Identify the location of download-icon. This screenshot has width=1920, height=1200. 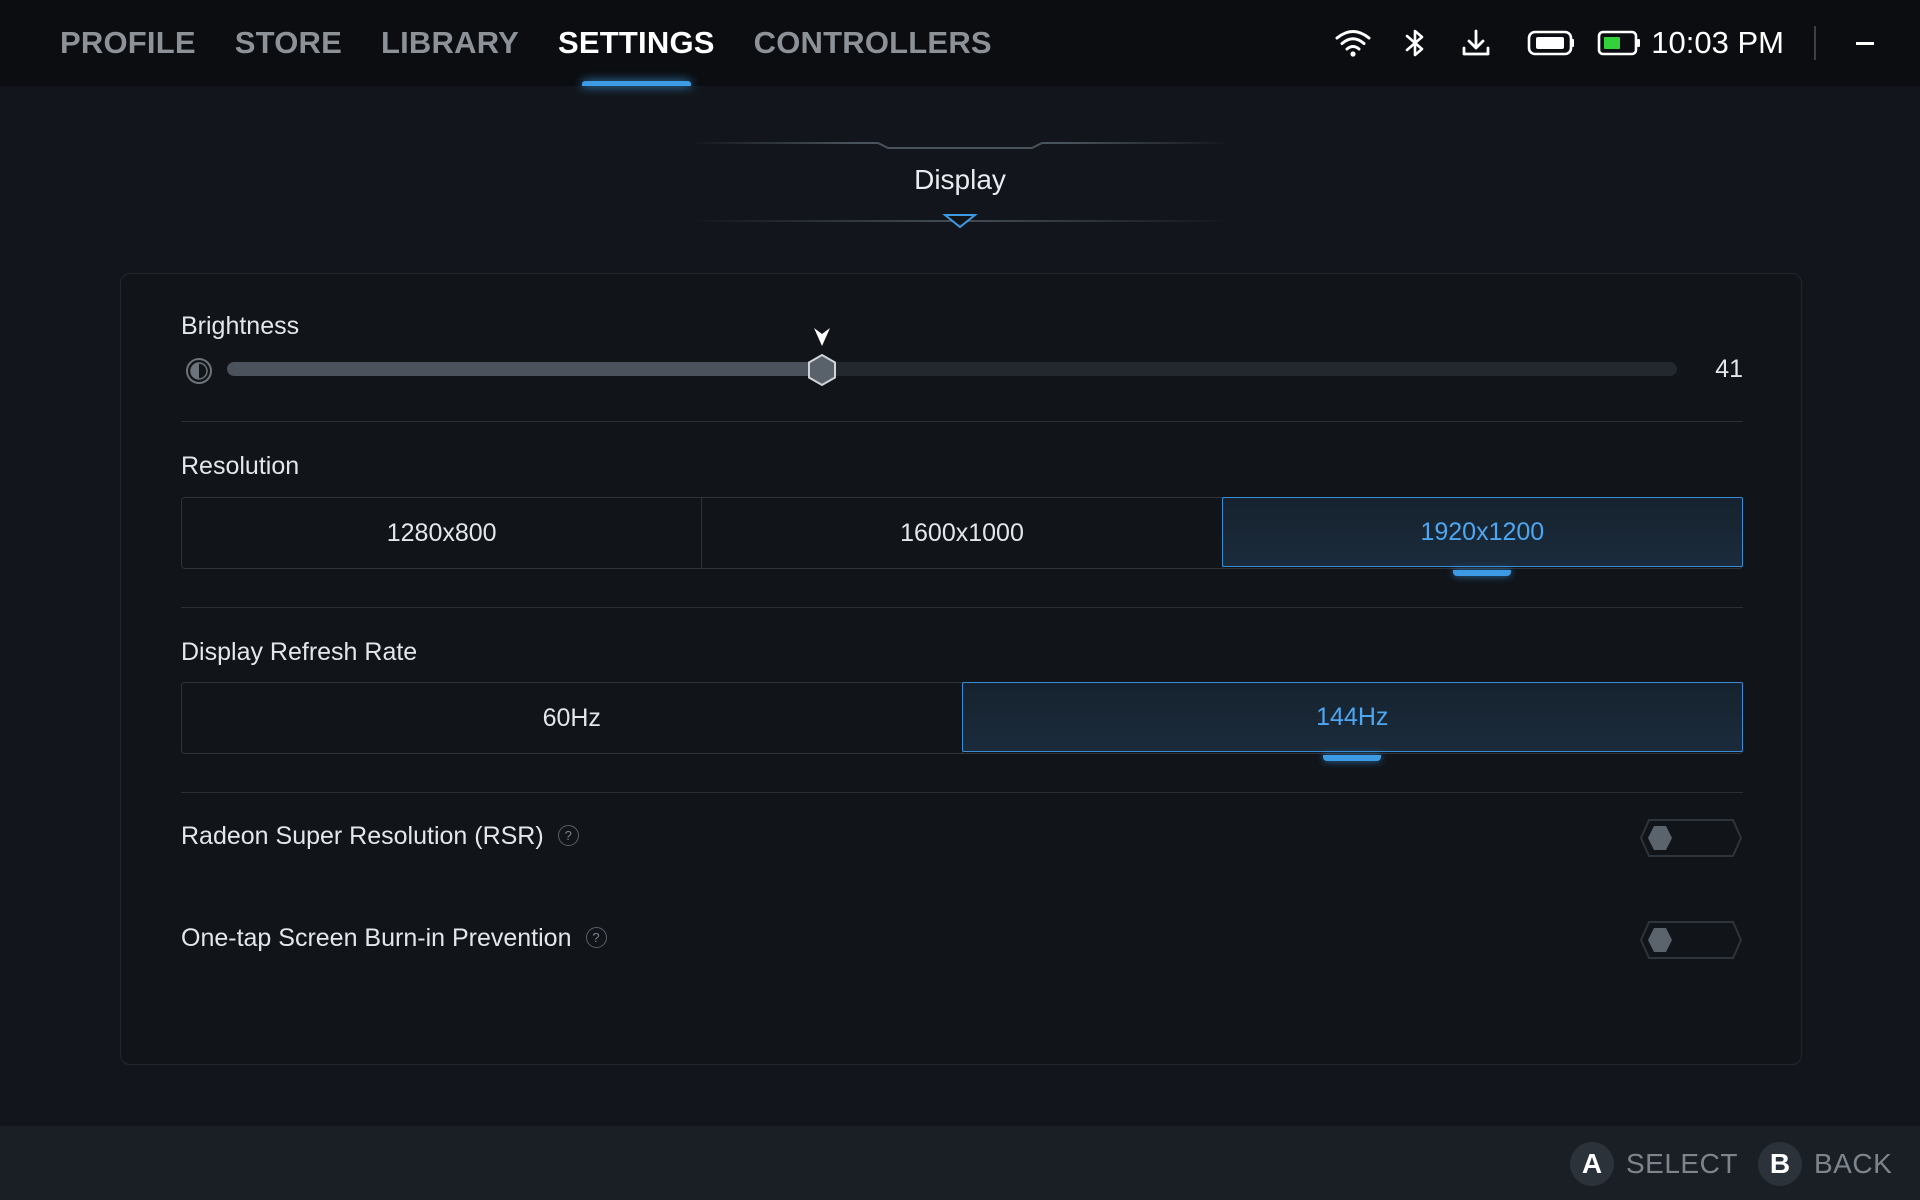
(1476, 43).